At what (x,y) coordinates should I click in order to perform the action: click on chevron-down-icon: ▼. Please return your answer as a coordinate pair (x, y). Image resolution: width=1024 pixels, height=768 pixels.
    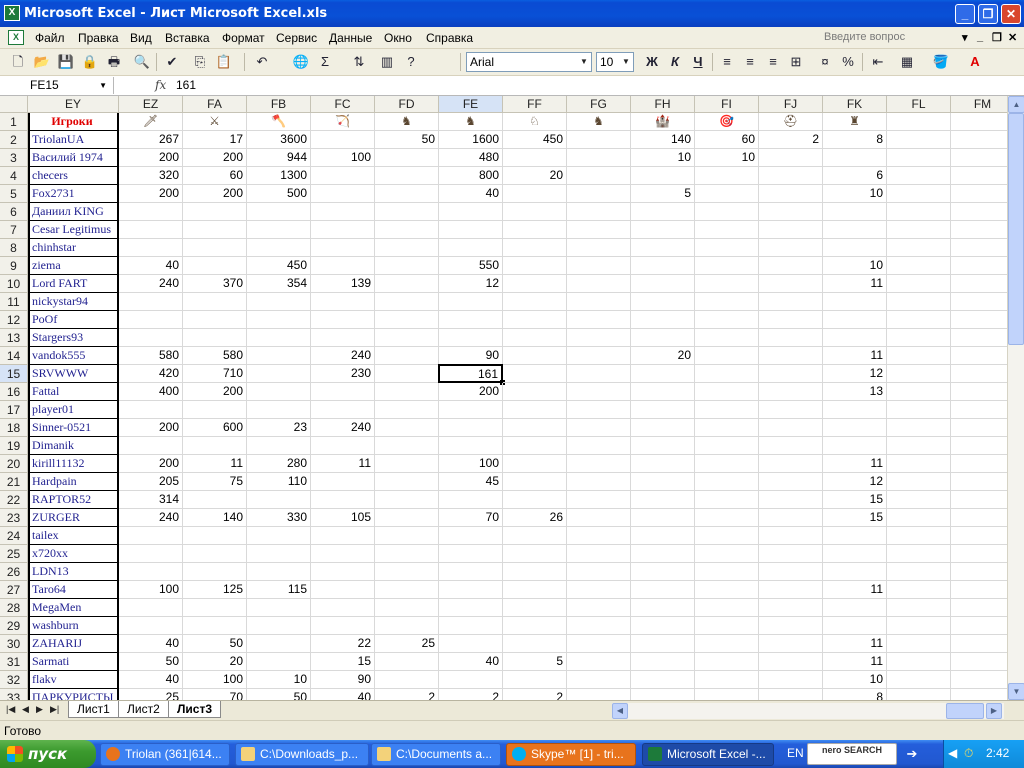
    Looking at the image, I should click on (626, 62).